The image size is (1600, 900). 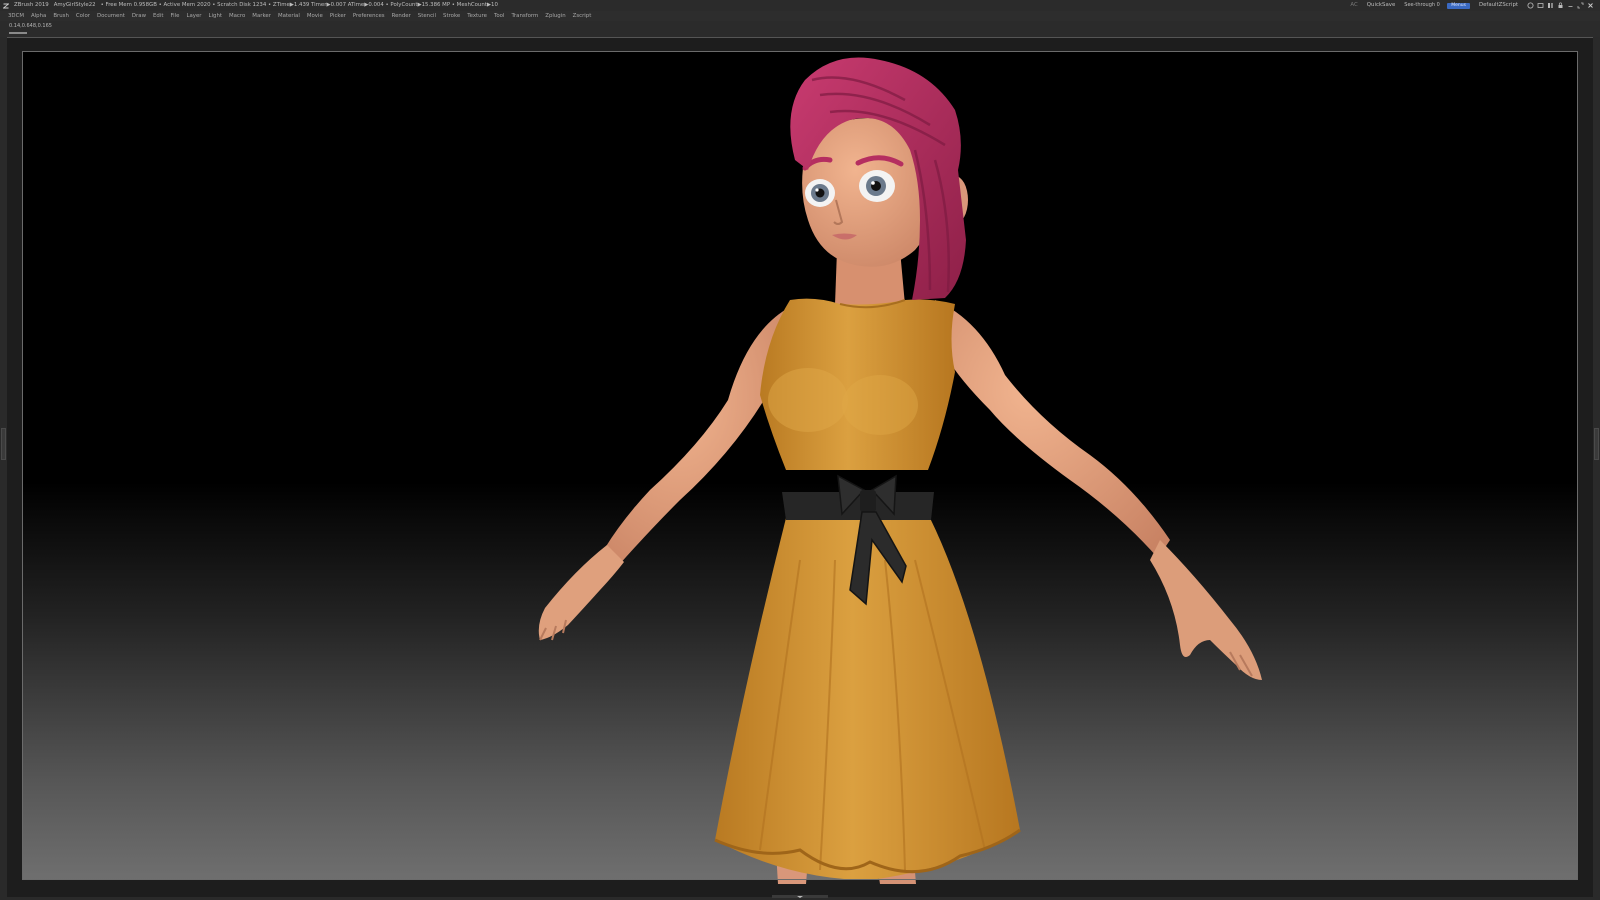 What do you see at coordinates (1098, 490) in the screenshot?
I see `right-arm` at bounding box center [1098, 490].